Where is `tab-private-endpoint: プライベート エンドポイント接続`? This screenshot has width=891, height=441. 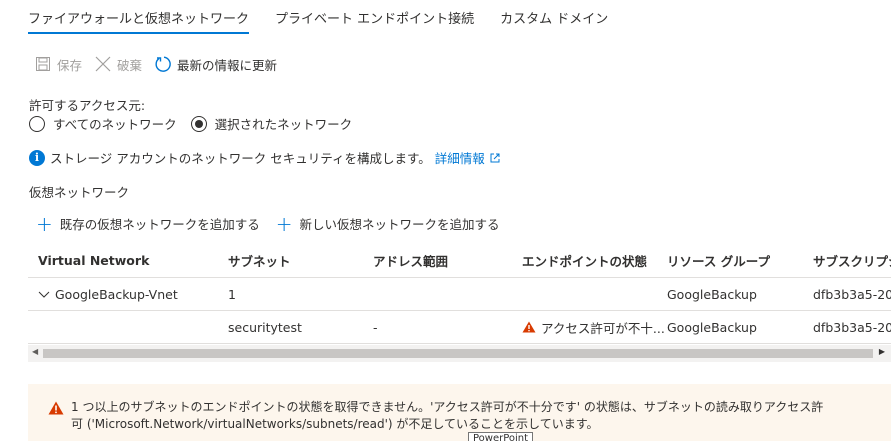
tab-private-endpoint: プライベート エンドポイント接続 is located at coordinates (374, 17).